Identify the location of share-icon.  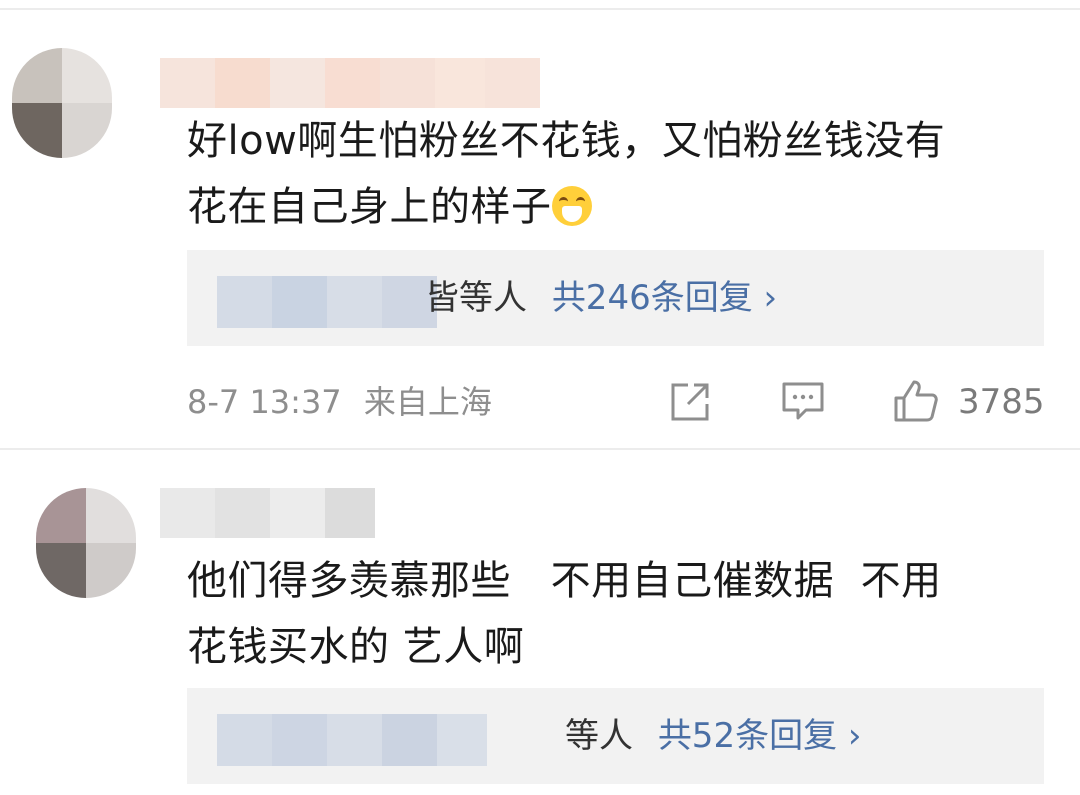
(690, 402).